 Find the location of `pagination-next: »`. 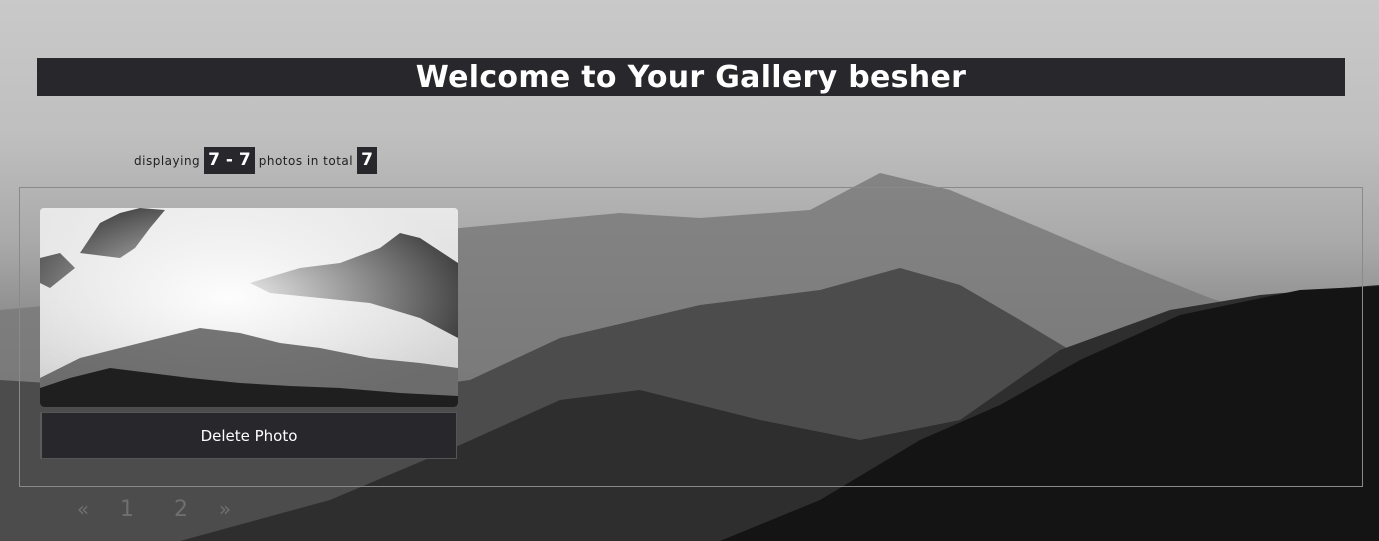

pagination-next: » is located at coordinates (225, 509).